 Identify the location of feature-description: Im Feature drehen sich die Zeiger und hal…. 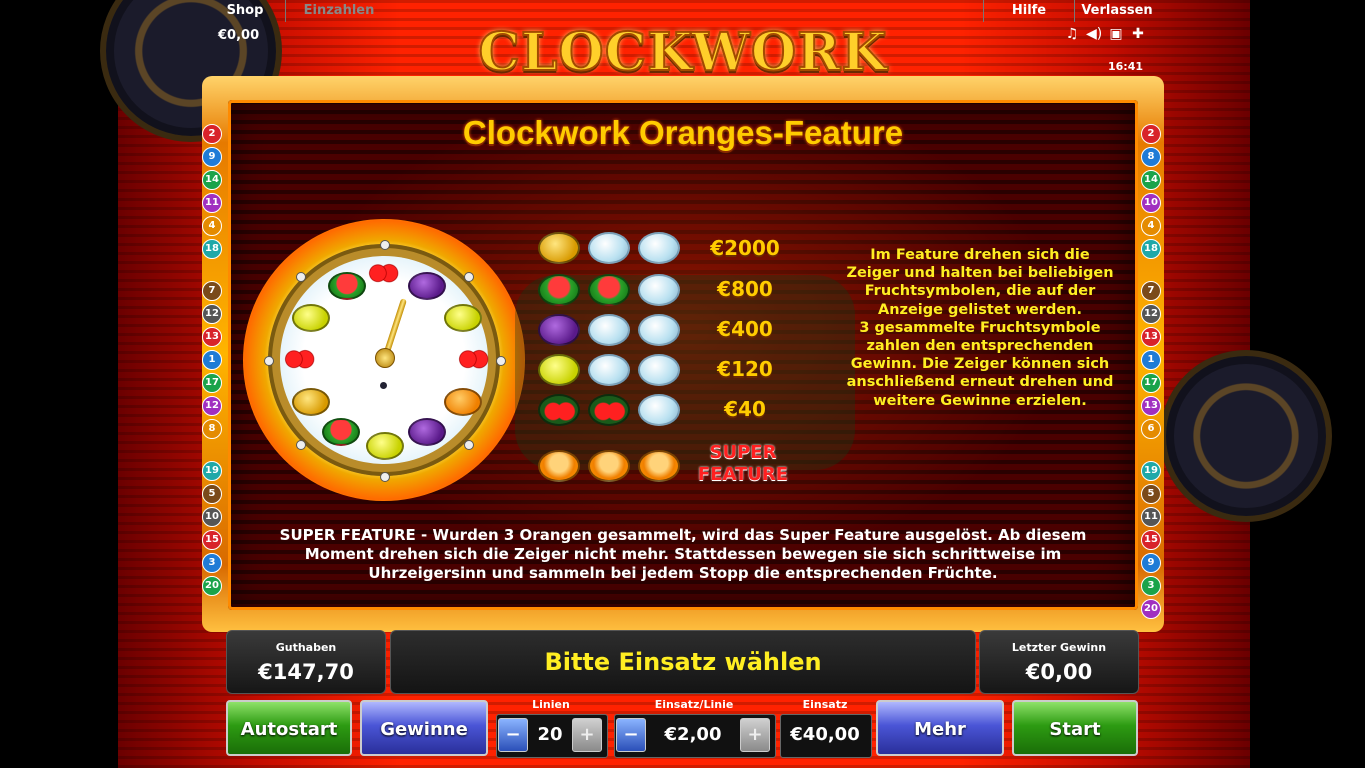
(980, 328).